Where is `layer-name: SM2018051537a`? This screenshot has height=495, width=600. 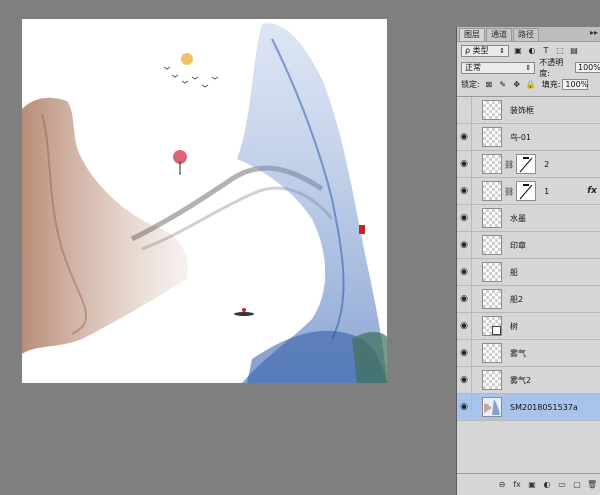
layer-name: SM2018051537a is located at coordinates (544, 407).